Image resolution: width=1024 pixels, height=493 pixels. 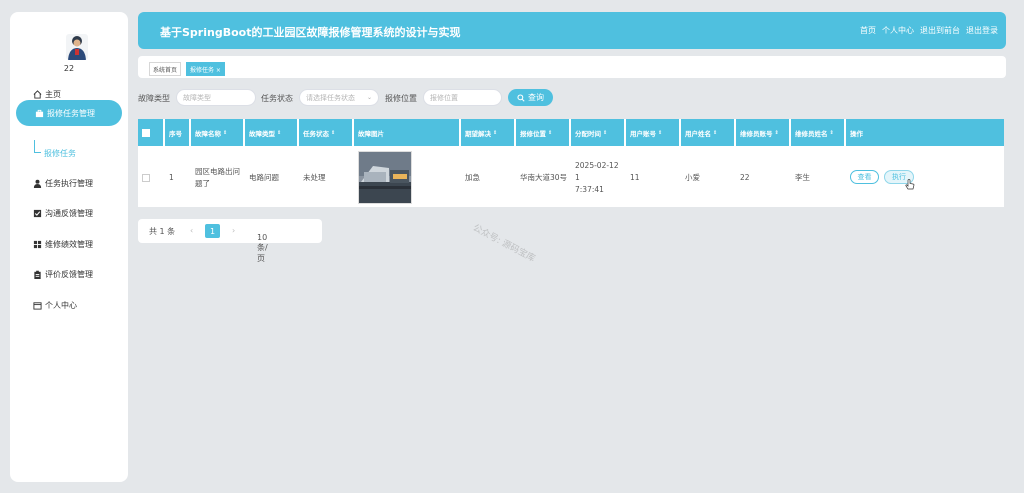 What do you see at coordinates (271, 132) in the screenshot?
I see `column-header: 故障类型 ⇕` at bounding box center [271, 132].